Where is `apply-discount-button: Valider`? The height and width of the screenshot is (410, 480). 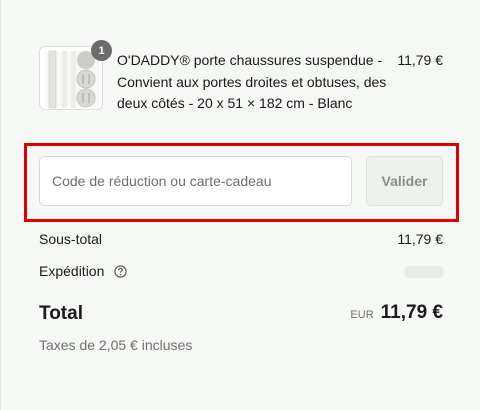
apply-discount-button: Valider is located at coordinates (404, 181).